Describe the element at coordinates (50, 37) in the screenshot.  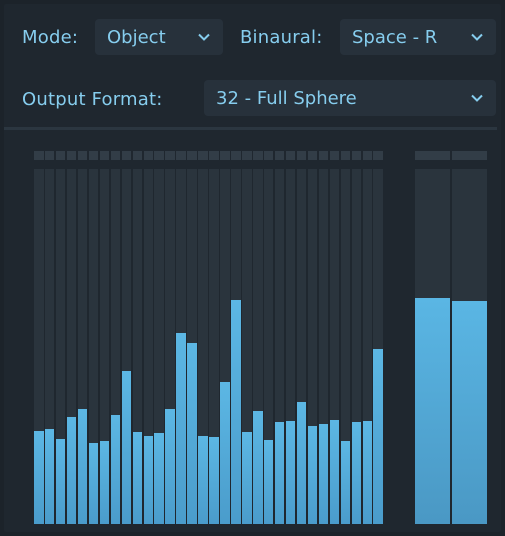
I see `mode-label: Mode:` at that location.